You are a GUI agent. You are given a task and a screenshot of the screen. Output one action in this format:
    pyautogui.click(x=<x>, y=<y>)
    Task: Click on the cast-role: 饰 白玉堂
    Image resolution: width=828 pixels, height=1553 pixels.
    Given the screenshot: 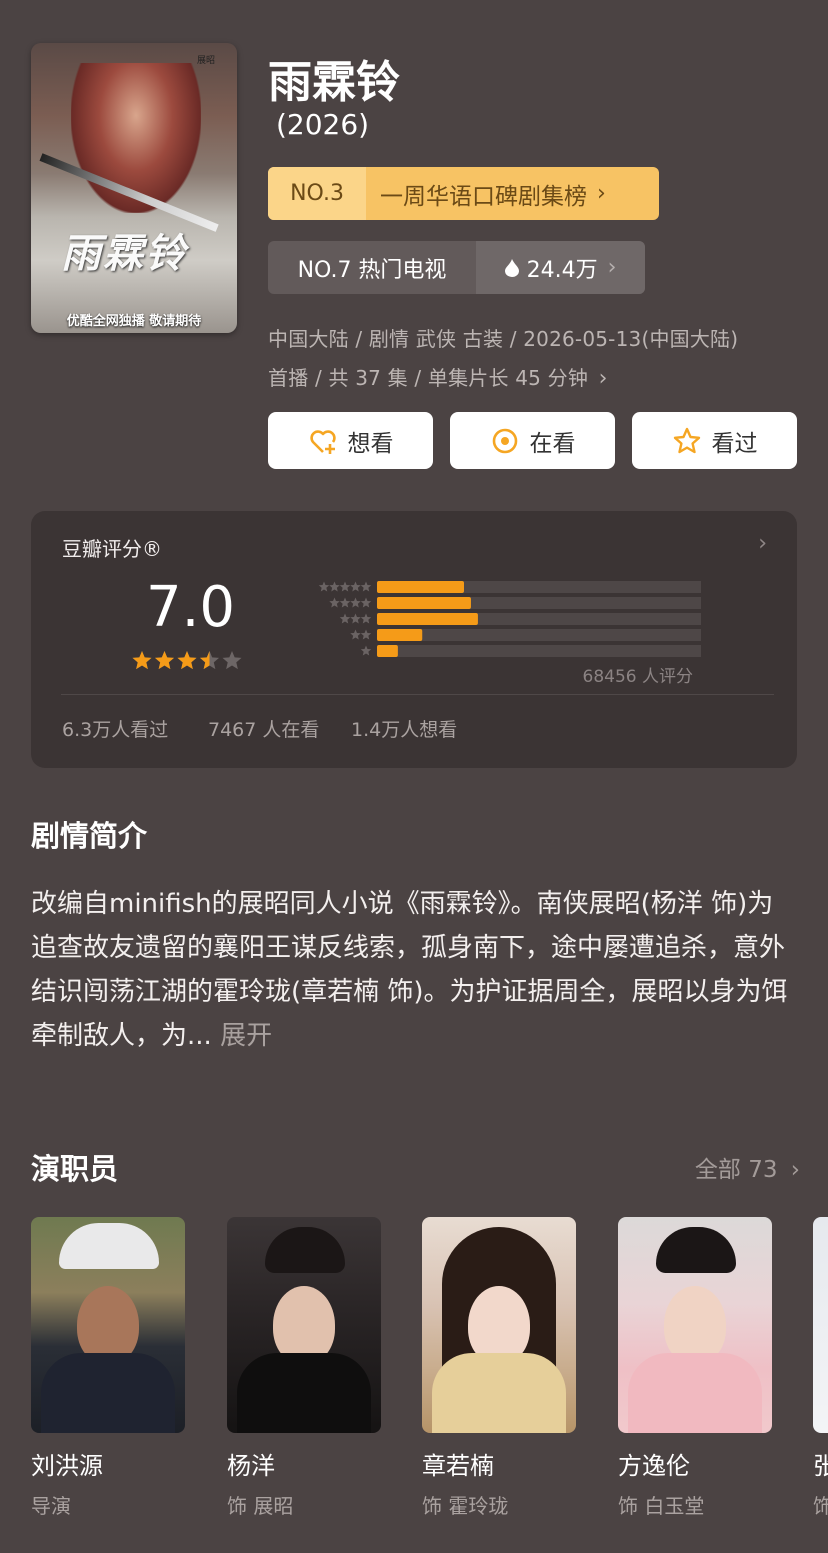 What is the action you would take?
    pyautogui.click(x=661, y=1506)
    